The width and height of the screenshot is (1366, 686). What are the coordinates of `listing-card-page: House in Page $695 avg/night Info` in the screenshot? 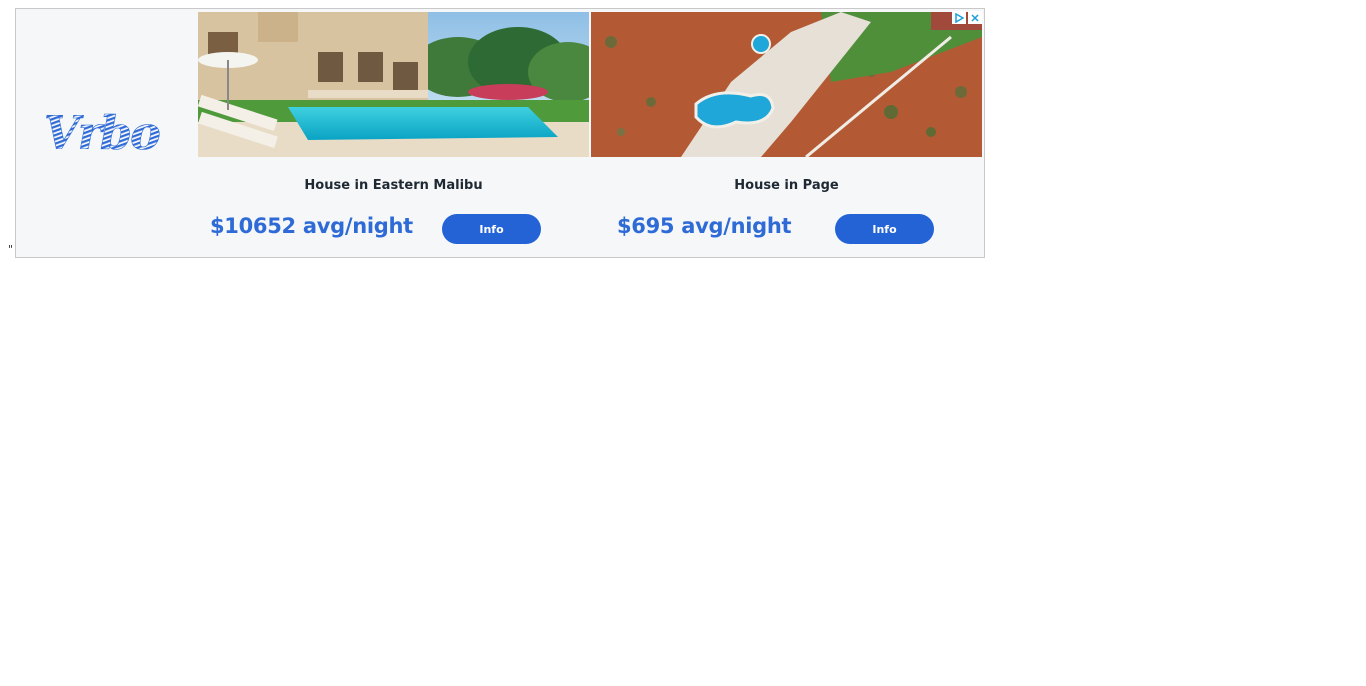 It's located at (786, 132).